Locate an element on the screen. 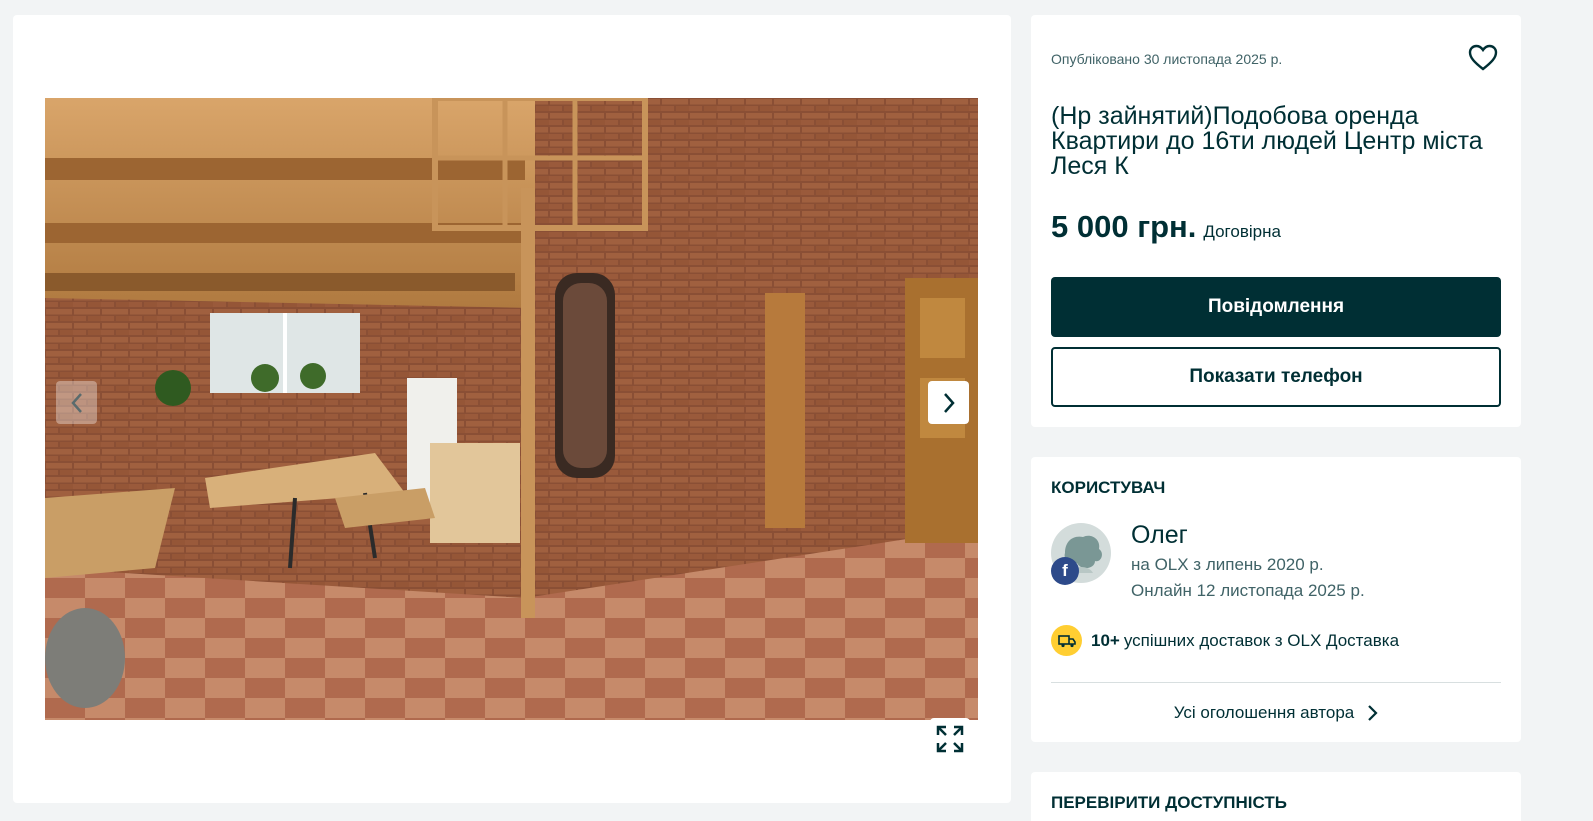 This screenshot has width=1593, height=821. delivery-stats: 10+ успішних доставок з OLX Доставка is located at coordinates (1225, 640).